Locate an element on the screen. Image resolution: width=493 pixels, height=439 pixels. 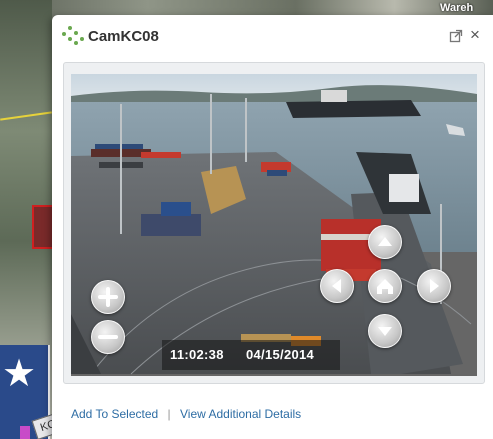
camera-timestamp: 11:02:38 04/15/2014 is located at coordinates (251, 355).